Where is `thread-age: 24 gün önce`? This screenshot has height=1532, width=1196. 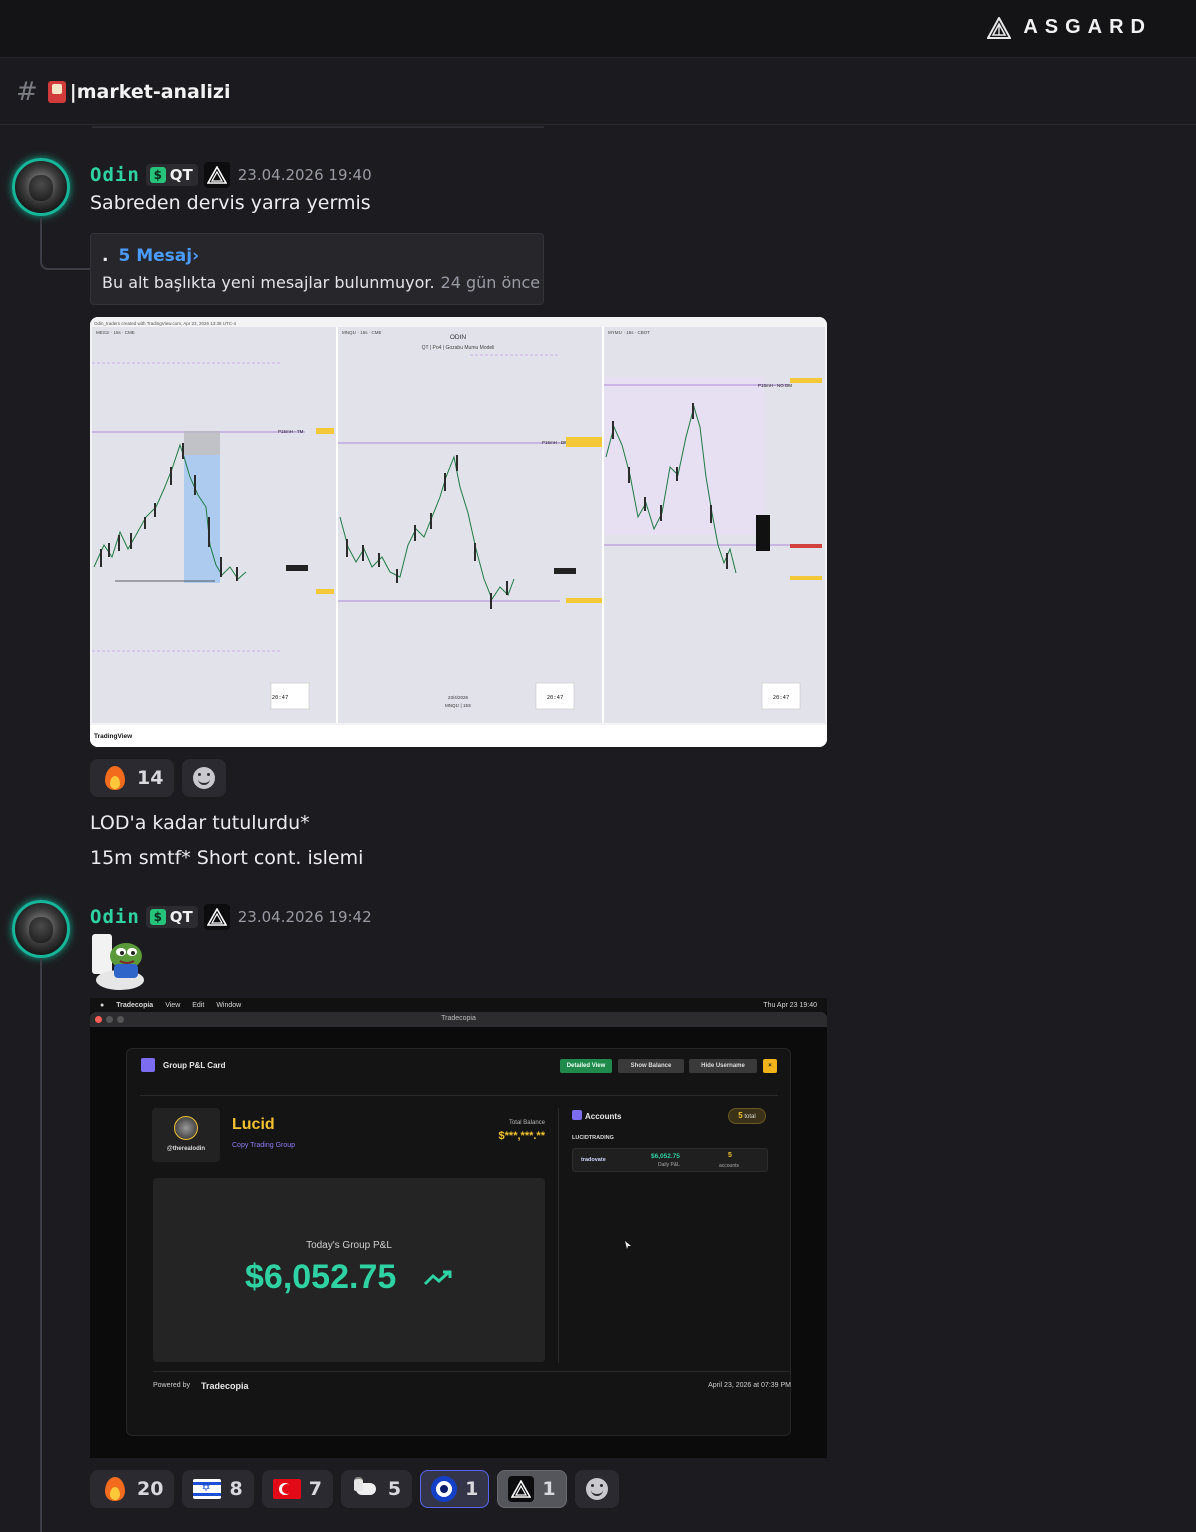
thread-age: 24 gün önce is located at coordinates (490, 282).